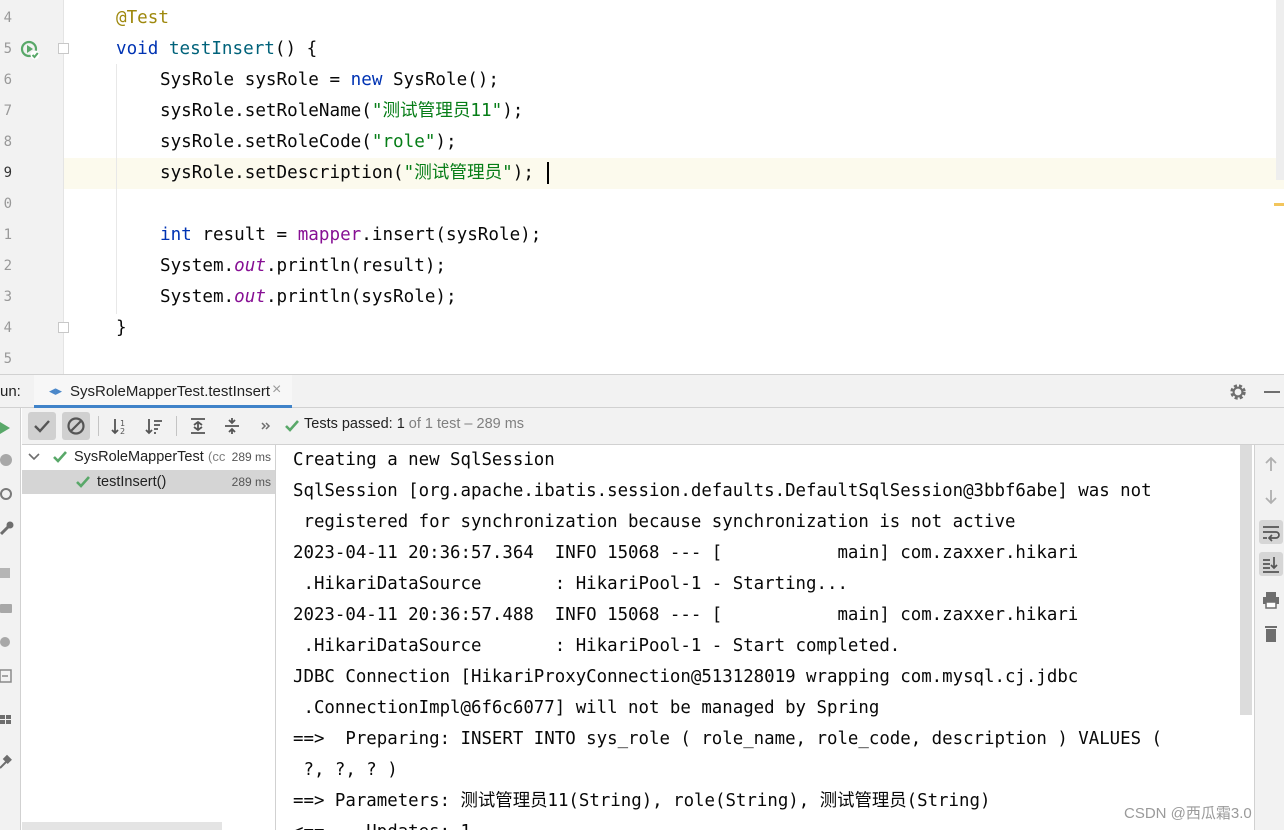 The width and height of the screenshot is (1284, 830). Describe the element at coordinates (8, 428) in the screenshot. I see `rerun-icon` at that location.